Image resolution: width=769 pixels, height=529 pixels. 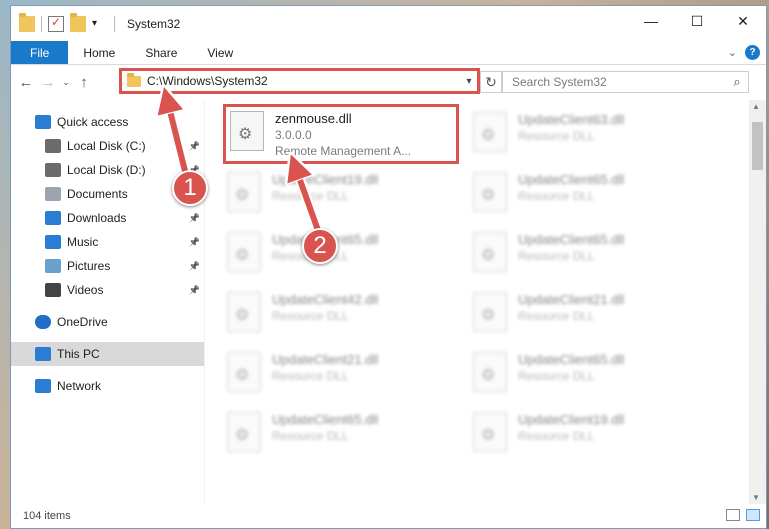 What do you see at coordinates (107, 354) in the screenshot?
I see `sidebar-item-this-pc: This PC` at bounding box center [107, 354].